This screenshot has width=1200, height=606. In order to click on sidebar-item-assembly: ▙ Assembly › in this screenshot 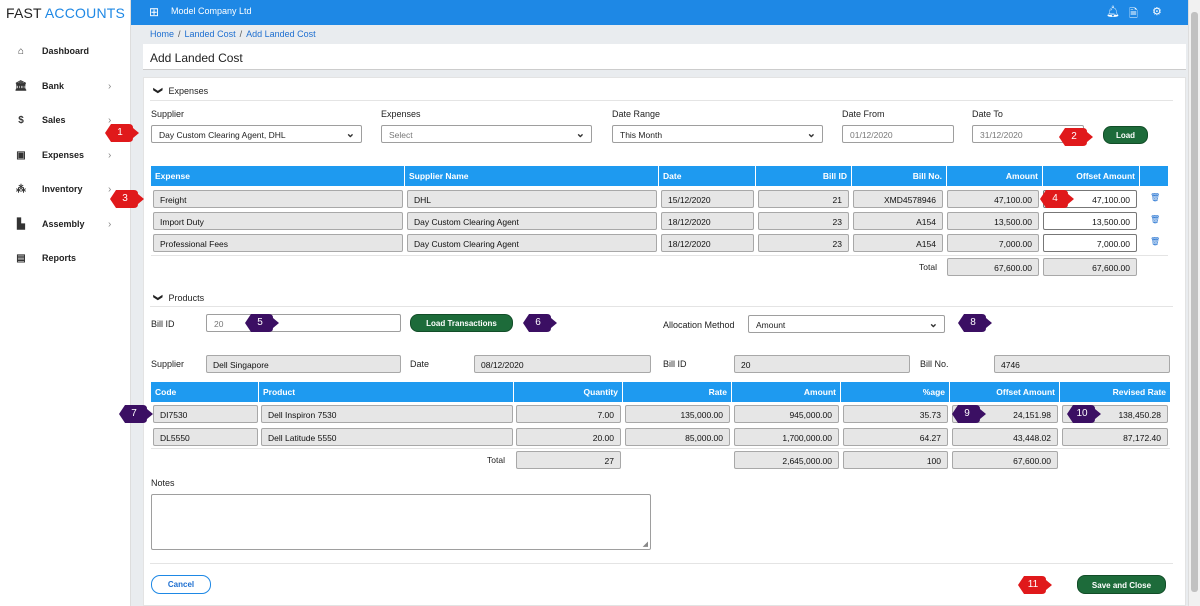, I will do `click(65, 224)`.